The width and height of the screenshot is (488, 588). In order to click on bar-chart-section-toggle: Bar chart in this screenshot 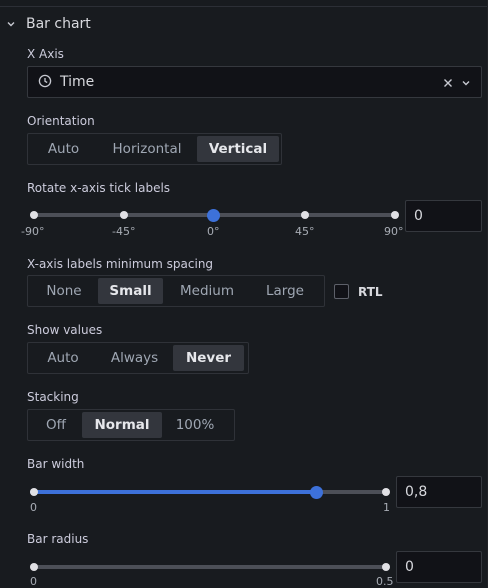, I will do `click(48, 24)`.